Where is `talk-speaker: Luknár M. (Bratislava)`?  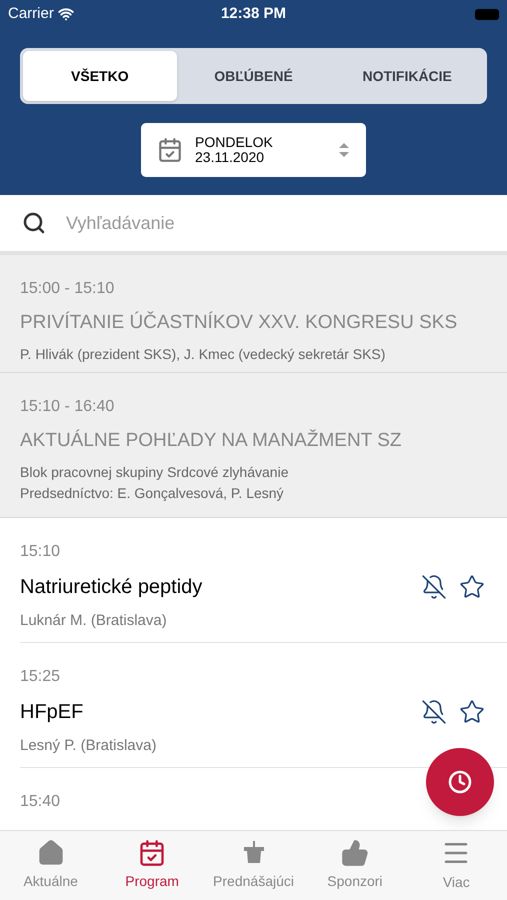 talk-speaker: Luknár M. (Bratislava) is located at coordinates (94, 621).